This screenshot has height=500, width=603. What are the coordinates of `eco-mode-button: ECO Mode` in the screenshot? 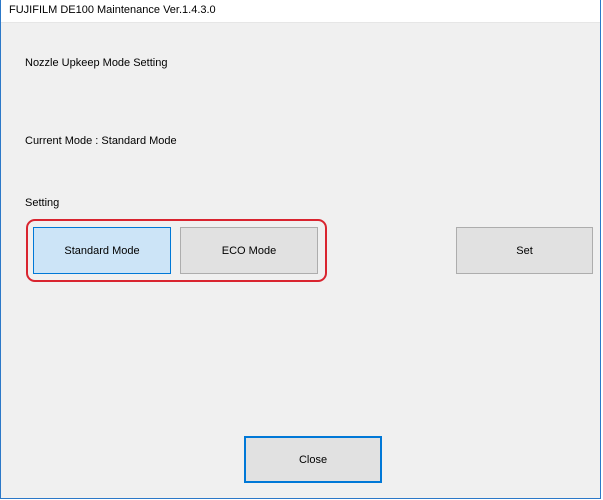 It's located at (249, 250).